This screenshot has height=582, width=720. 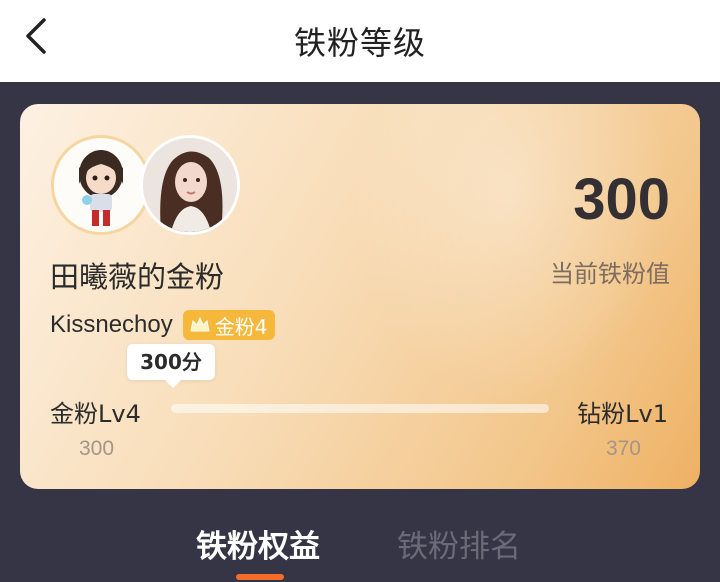 I want to click on fan-score-label: 当前铁粉值, so click(x=610, y=274).